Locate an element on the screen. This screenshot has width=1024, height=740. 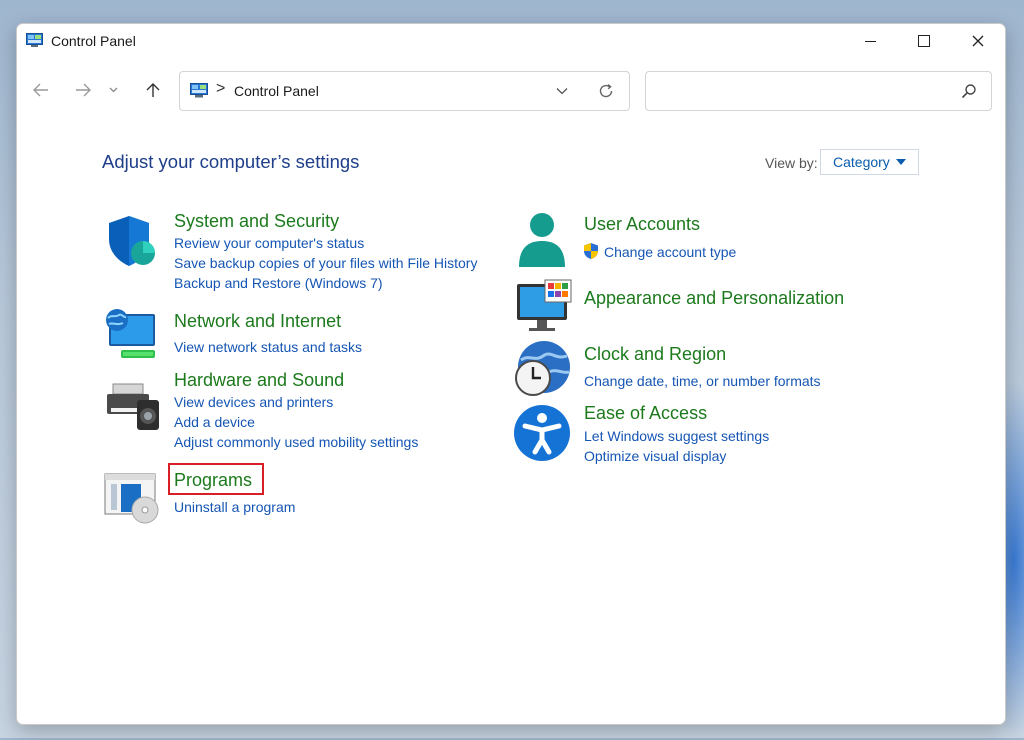
page-title: Adjust your computer’s settings is located at coordinates (231, 161).